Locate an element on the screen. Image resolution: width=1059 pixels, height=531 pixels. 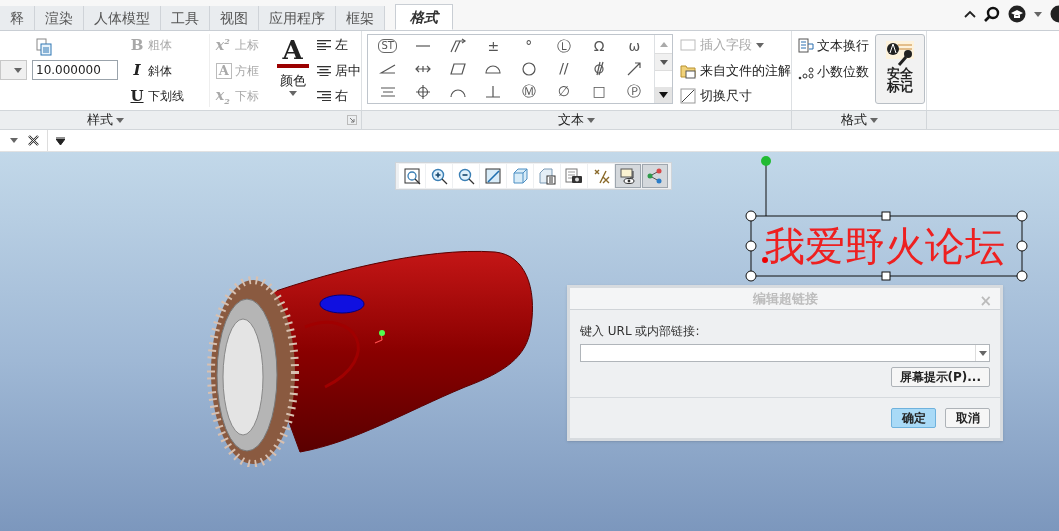
font-dropdown is located at coordinates (13, 70).